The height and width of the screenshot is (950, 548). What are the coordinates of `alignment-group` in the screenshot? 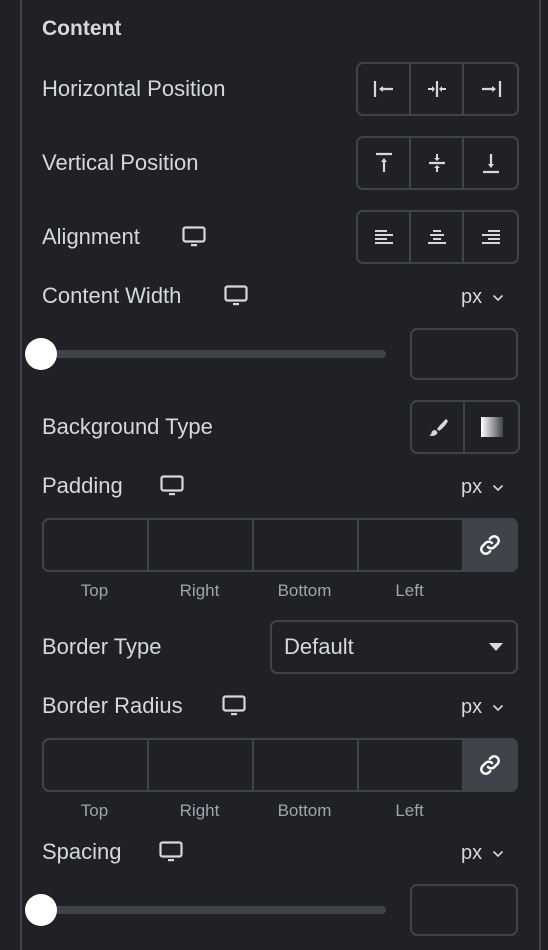 It's located at (437, 237).